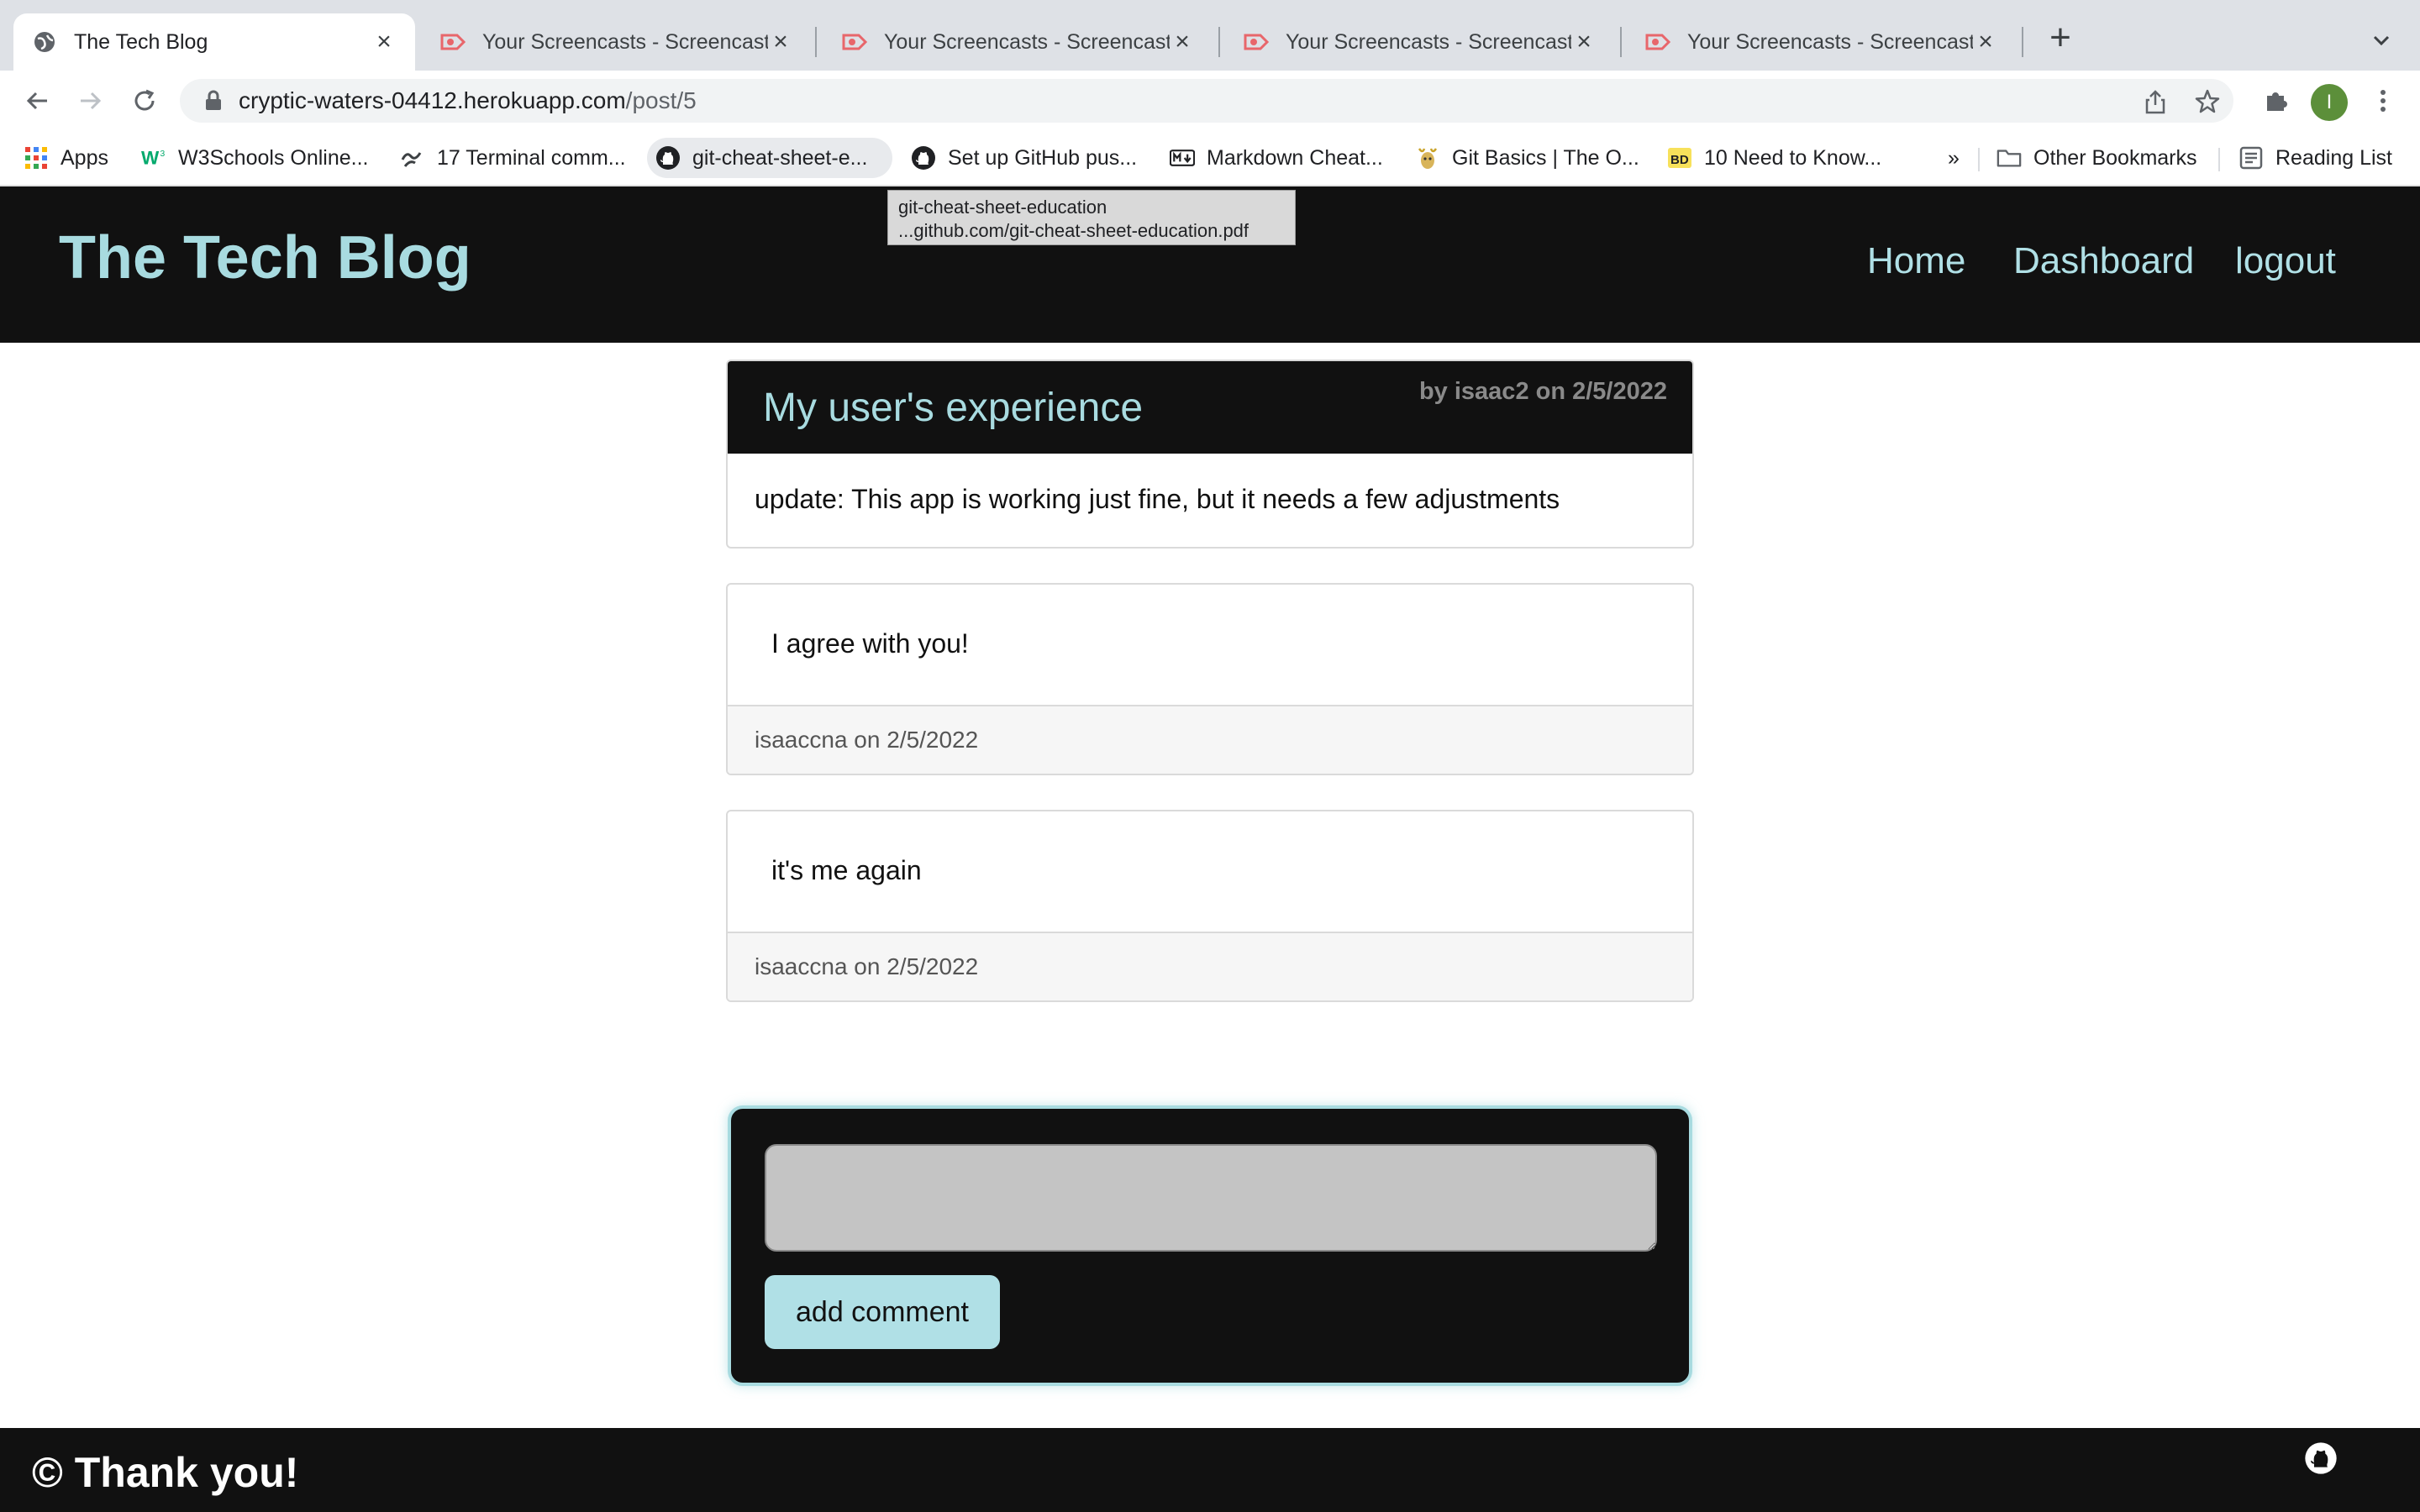 The height and width of the screenshot is (1512, 2420). I want to click on reload-icon, so click(144, 101).